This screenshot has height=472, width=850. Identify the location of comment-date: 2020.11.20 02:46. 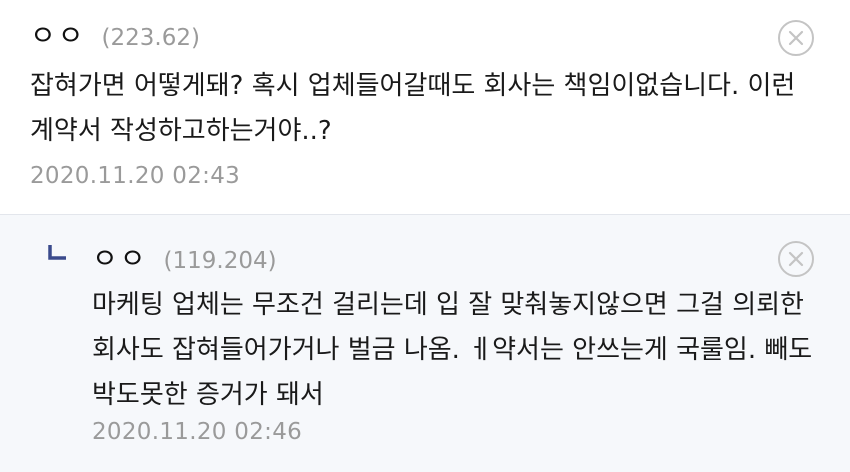
(197, 432).